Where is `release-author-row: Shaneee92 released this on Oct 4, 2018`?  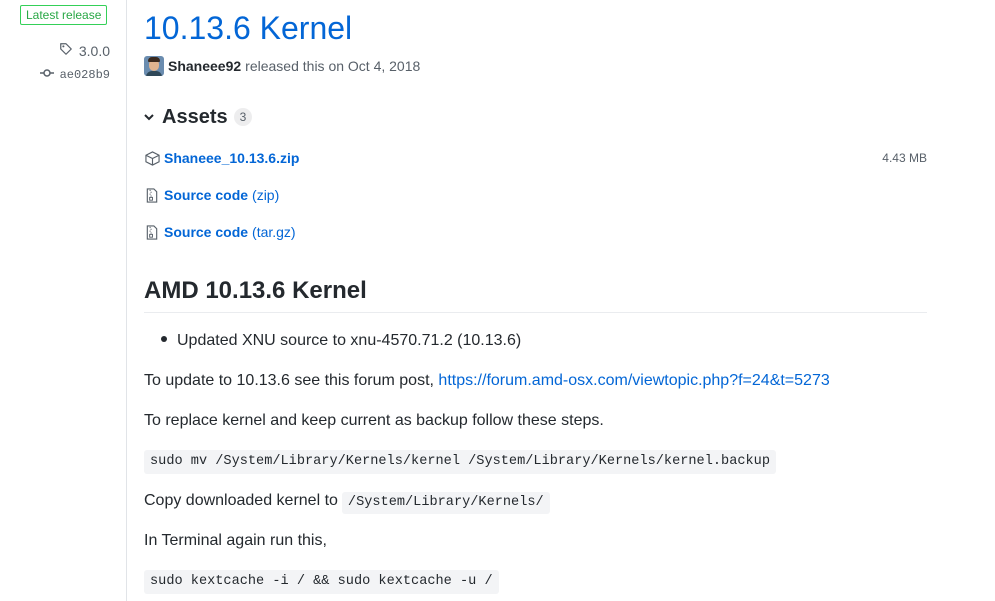 release-author-row: Shaneee92 released this on Oct 4, 2018 is located at coordinates (282, 66).